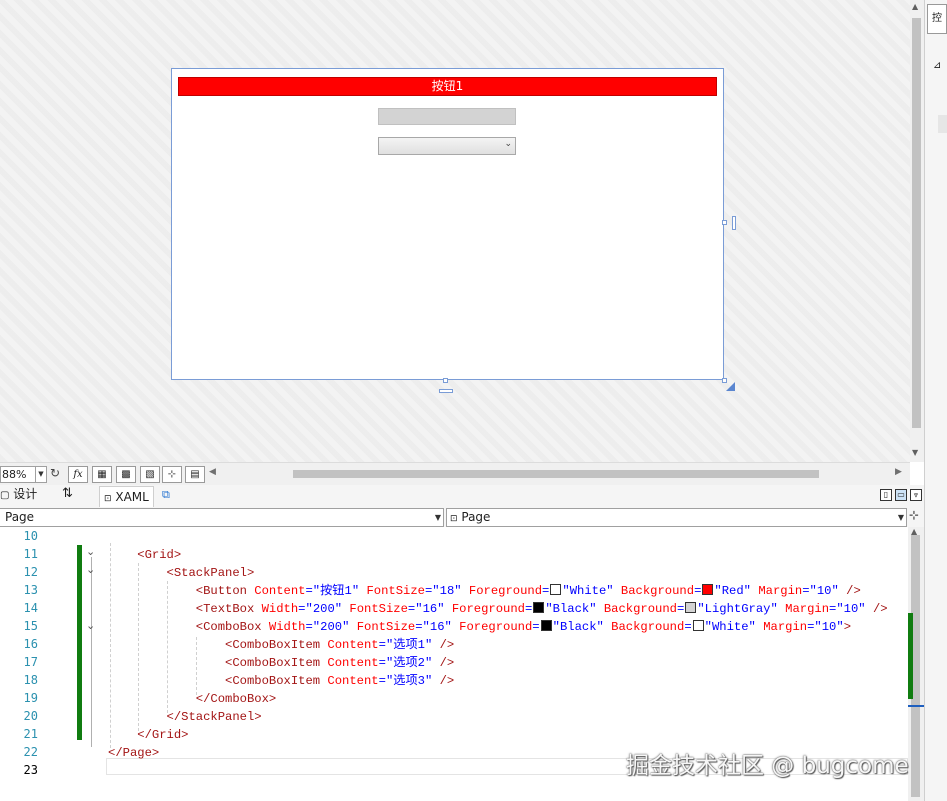  Describe the element at coordinates (898, 472) in the screenshot. I see `scroll-right-icon: ▶` at that location.